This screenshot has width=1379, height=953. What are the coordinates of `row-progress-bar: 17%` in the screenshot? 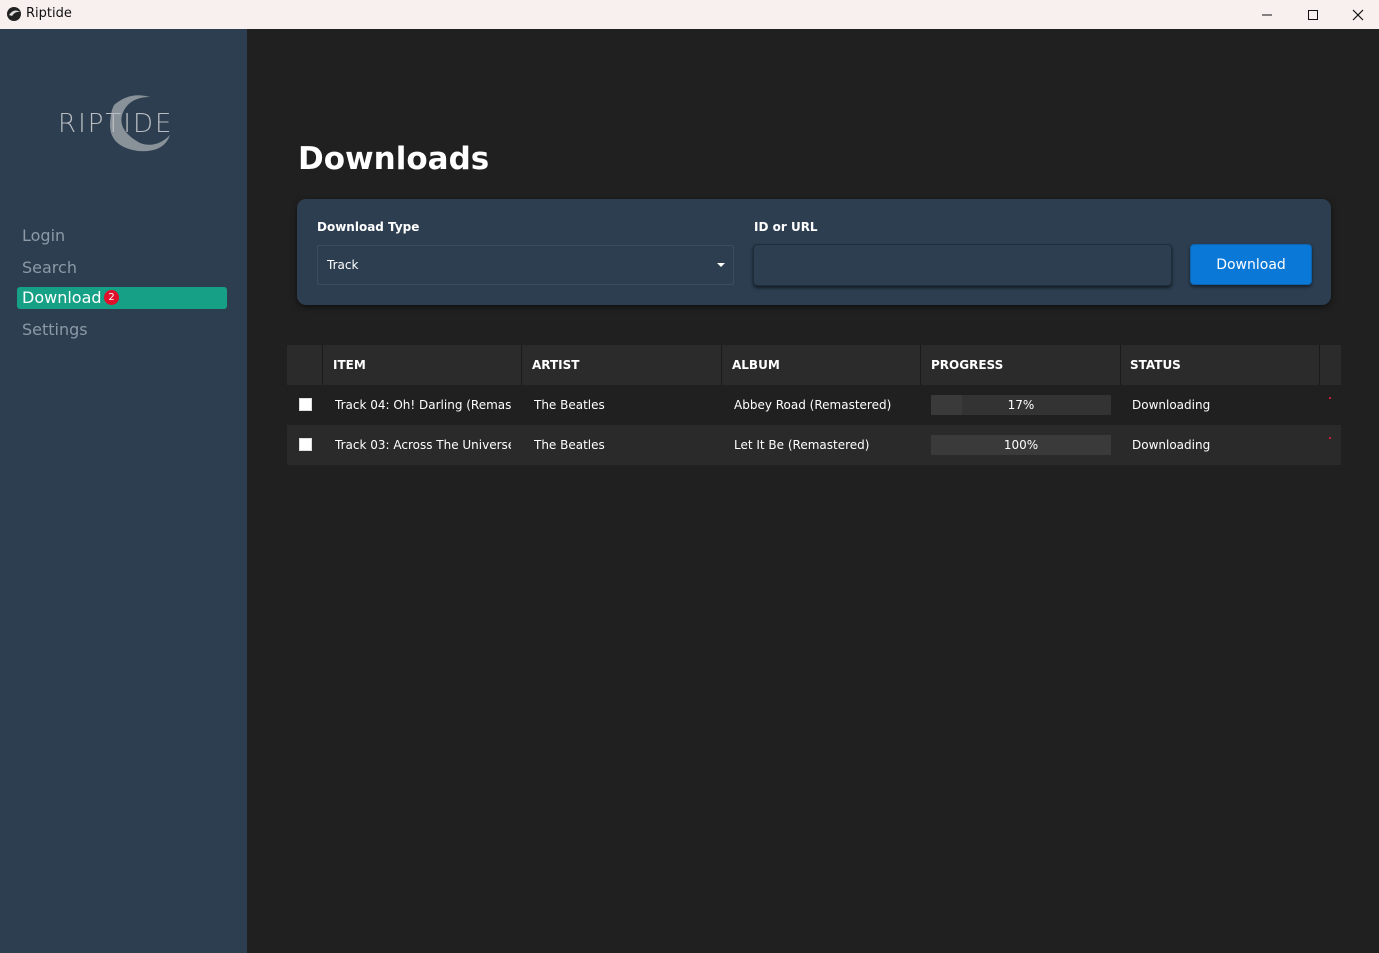 It's located at (1021, 405).